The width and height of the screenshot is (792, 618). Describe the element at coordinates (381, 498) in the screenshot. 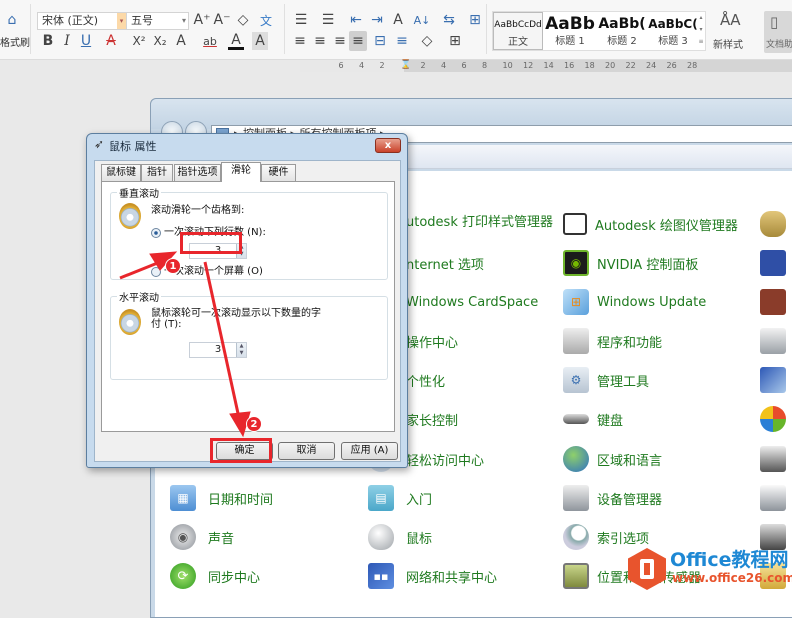

I see `getting-started-icon: ▤` at that location.